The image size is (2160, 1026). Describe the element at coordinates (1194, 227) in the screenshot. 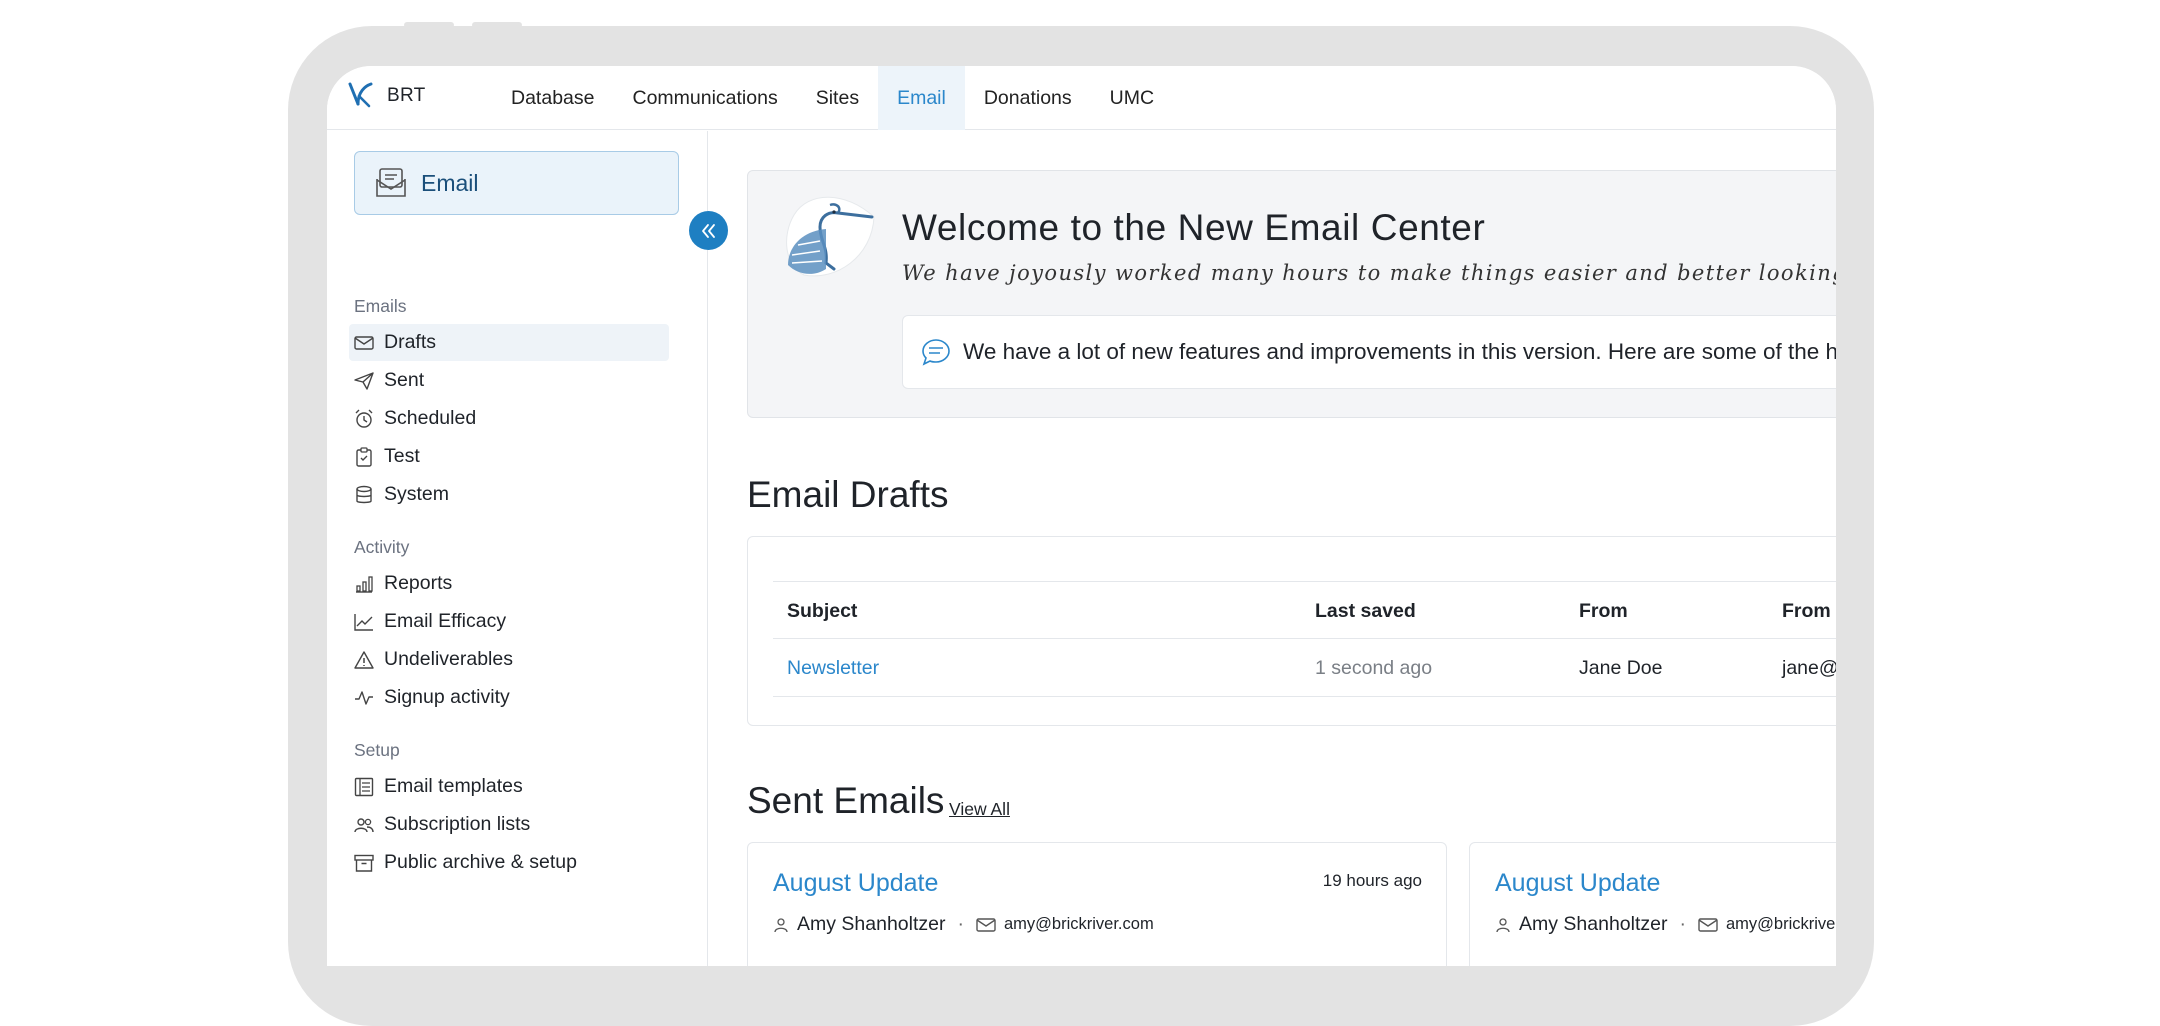

I see `welcome-title: Welcome to the New Email Center` at that location.